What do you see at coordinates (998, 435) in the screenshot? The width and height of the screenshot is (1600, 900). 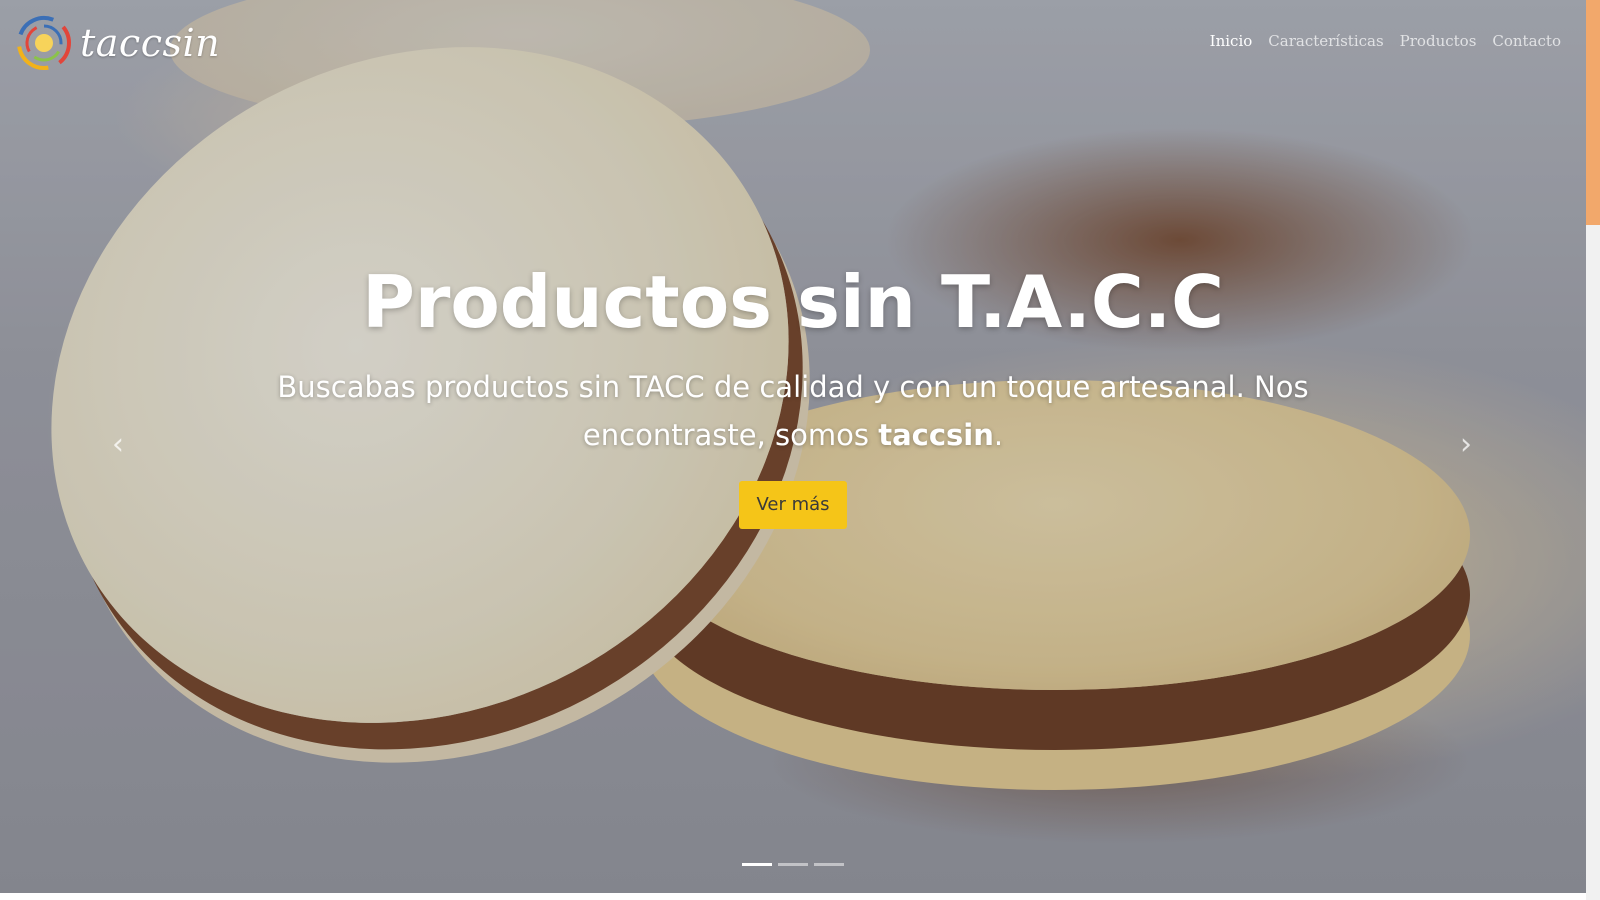 I see `hero-description-end: .` at bounding box center [998, 435].